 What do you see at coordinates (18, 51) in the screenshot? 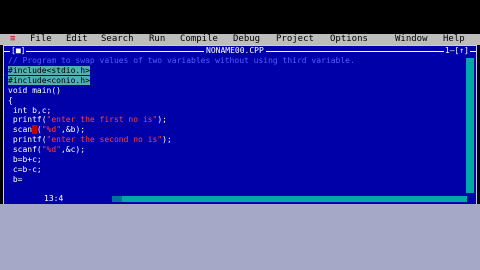
I see `close-button: [■]` at bounding box center [18, 51].